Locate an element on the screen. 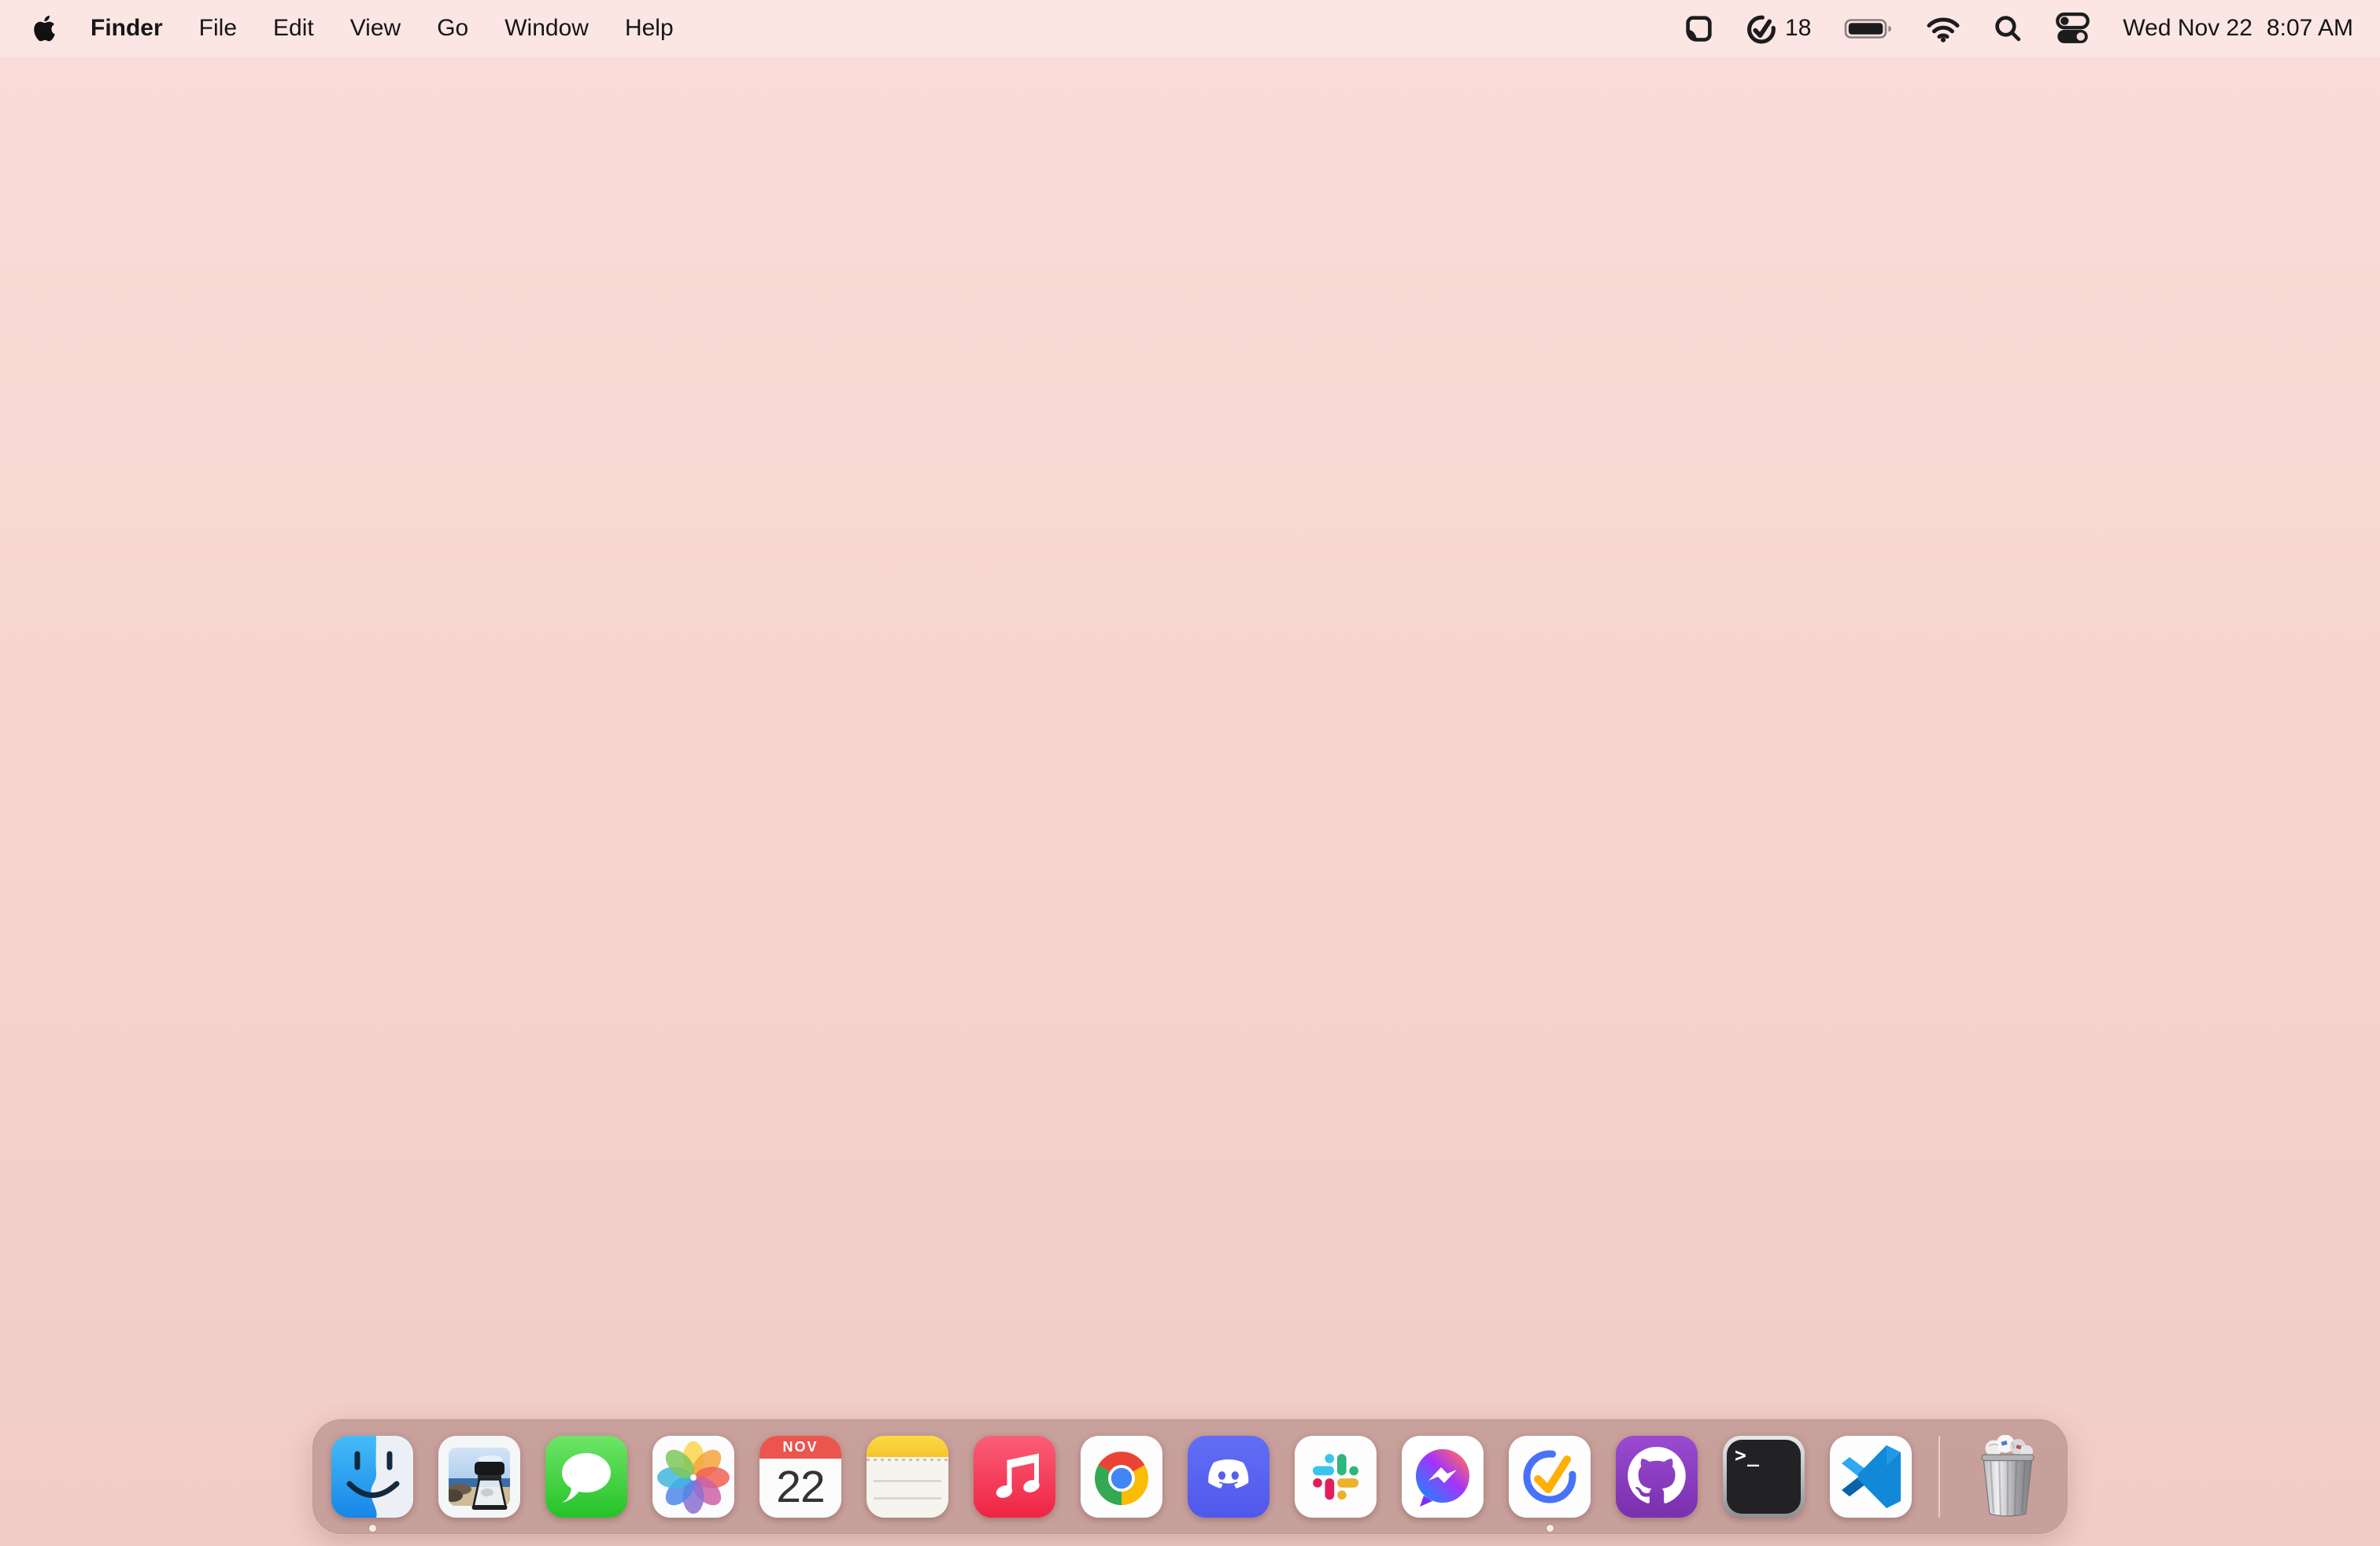  dock-item-terminal: >_ is located at coordinates (1764, 1477).